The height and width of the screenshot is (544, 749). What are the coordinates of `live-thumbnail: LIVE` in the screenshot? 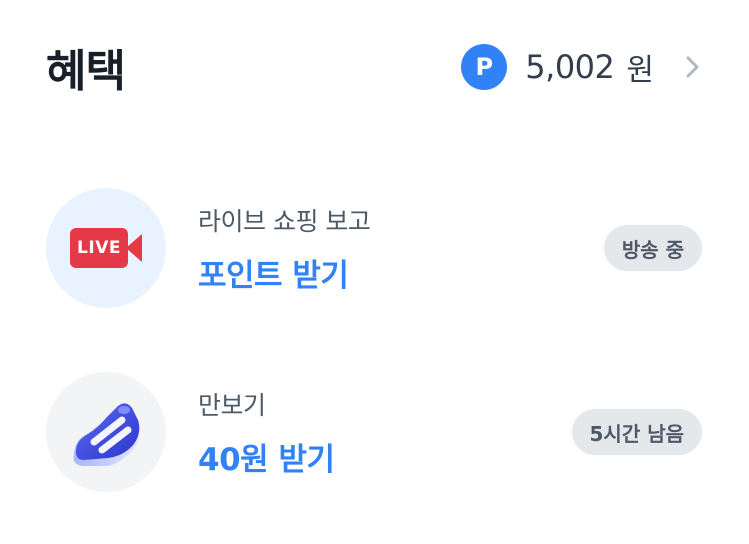 It's located at (106, 248).